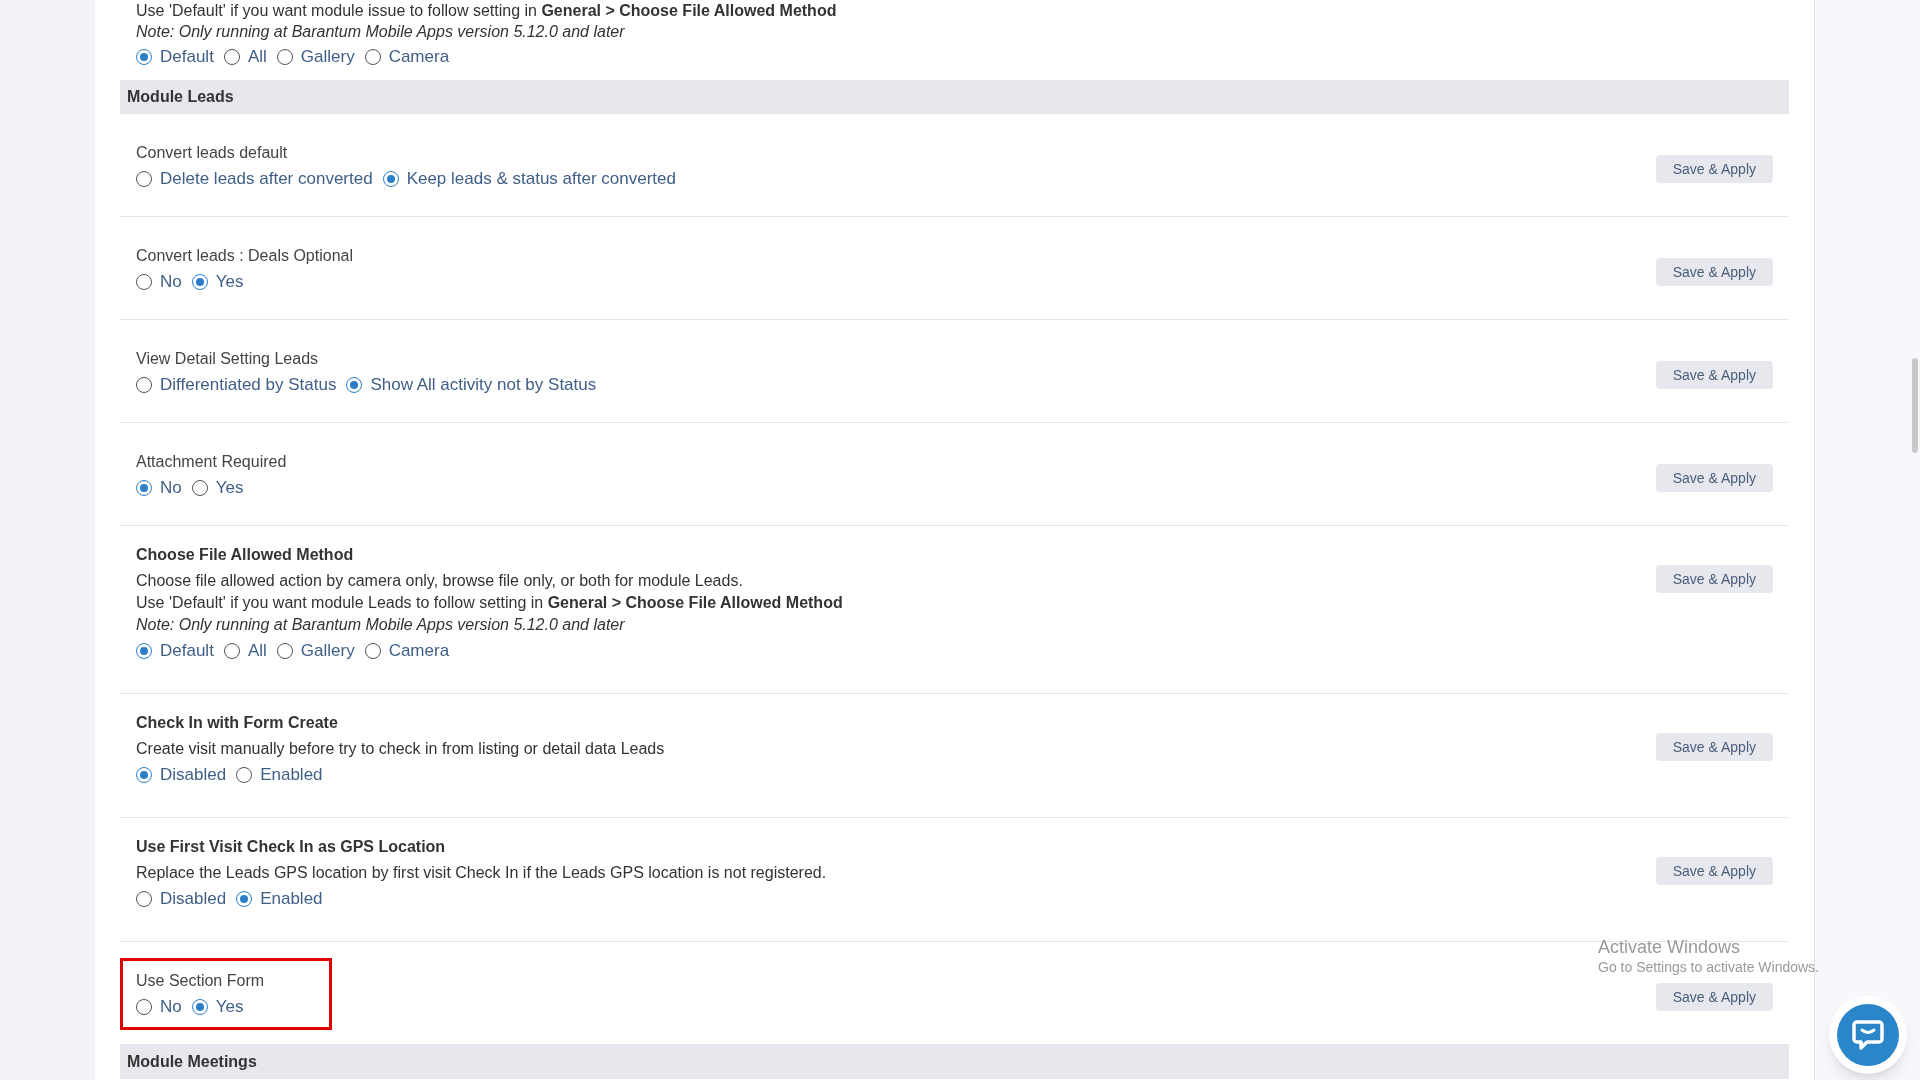 The width and height of the screenshot is (1920, 1080). Describe the element at coordinates (489, 603) in the screenshot. I see `description-text: Use 'Default' if you want module Leads to follow setting in General > Choose File Allowed Method` at that location.